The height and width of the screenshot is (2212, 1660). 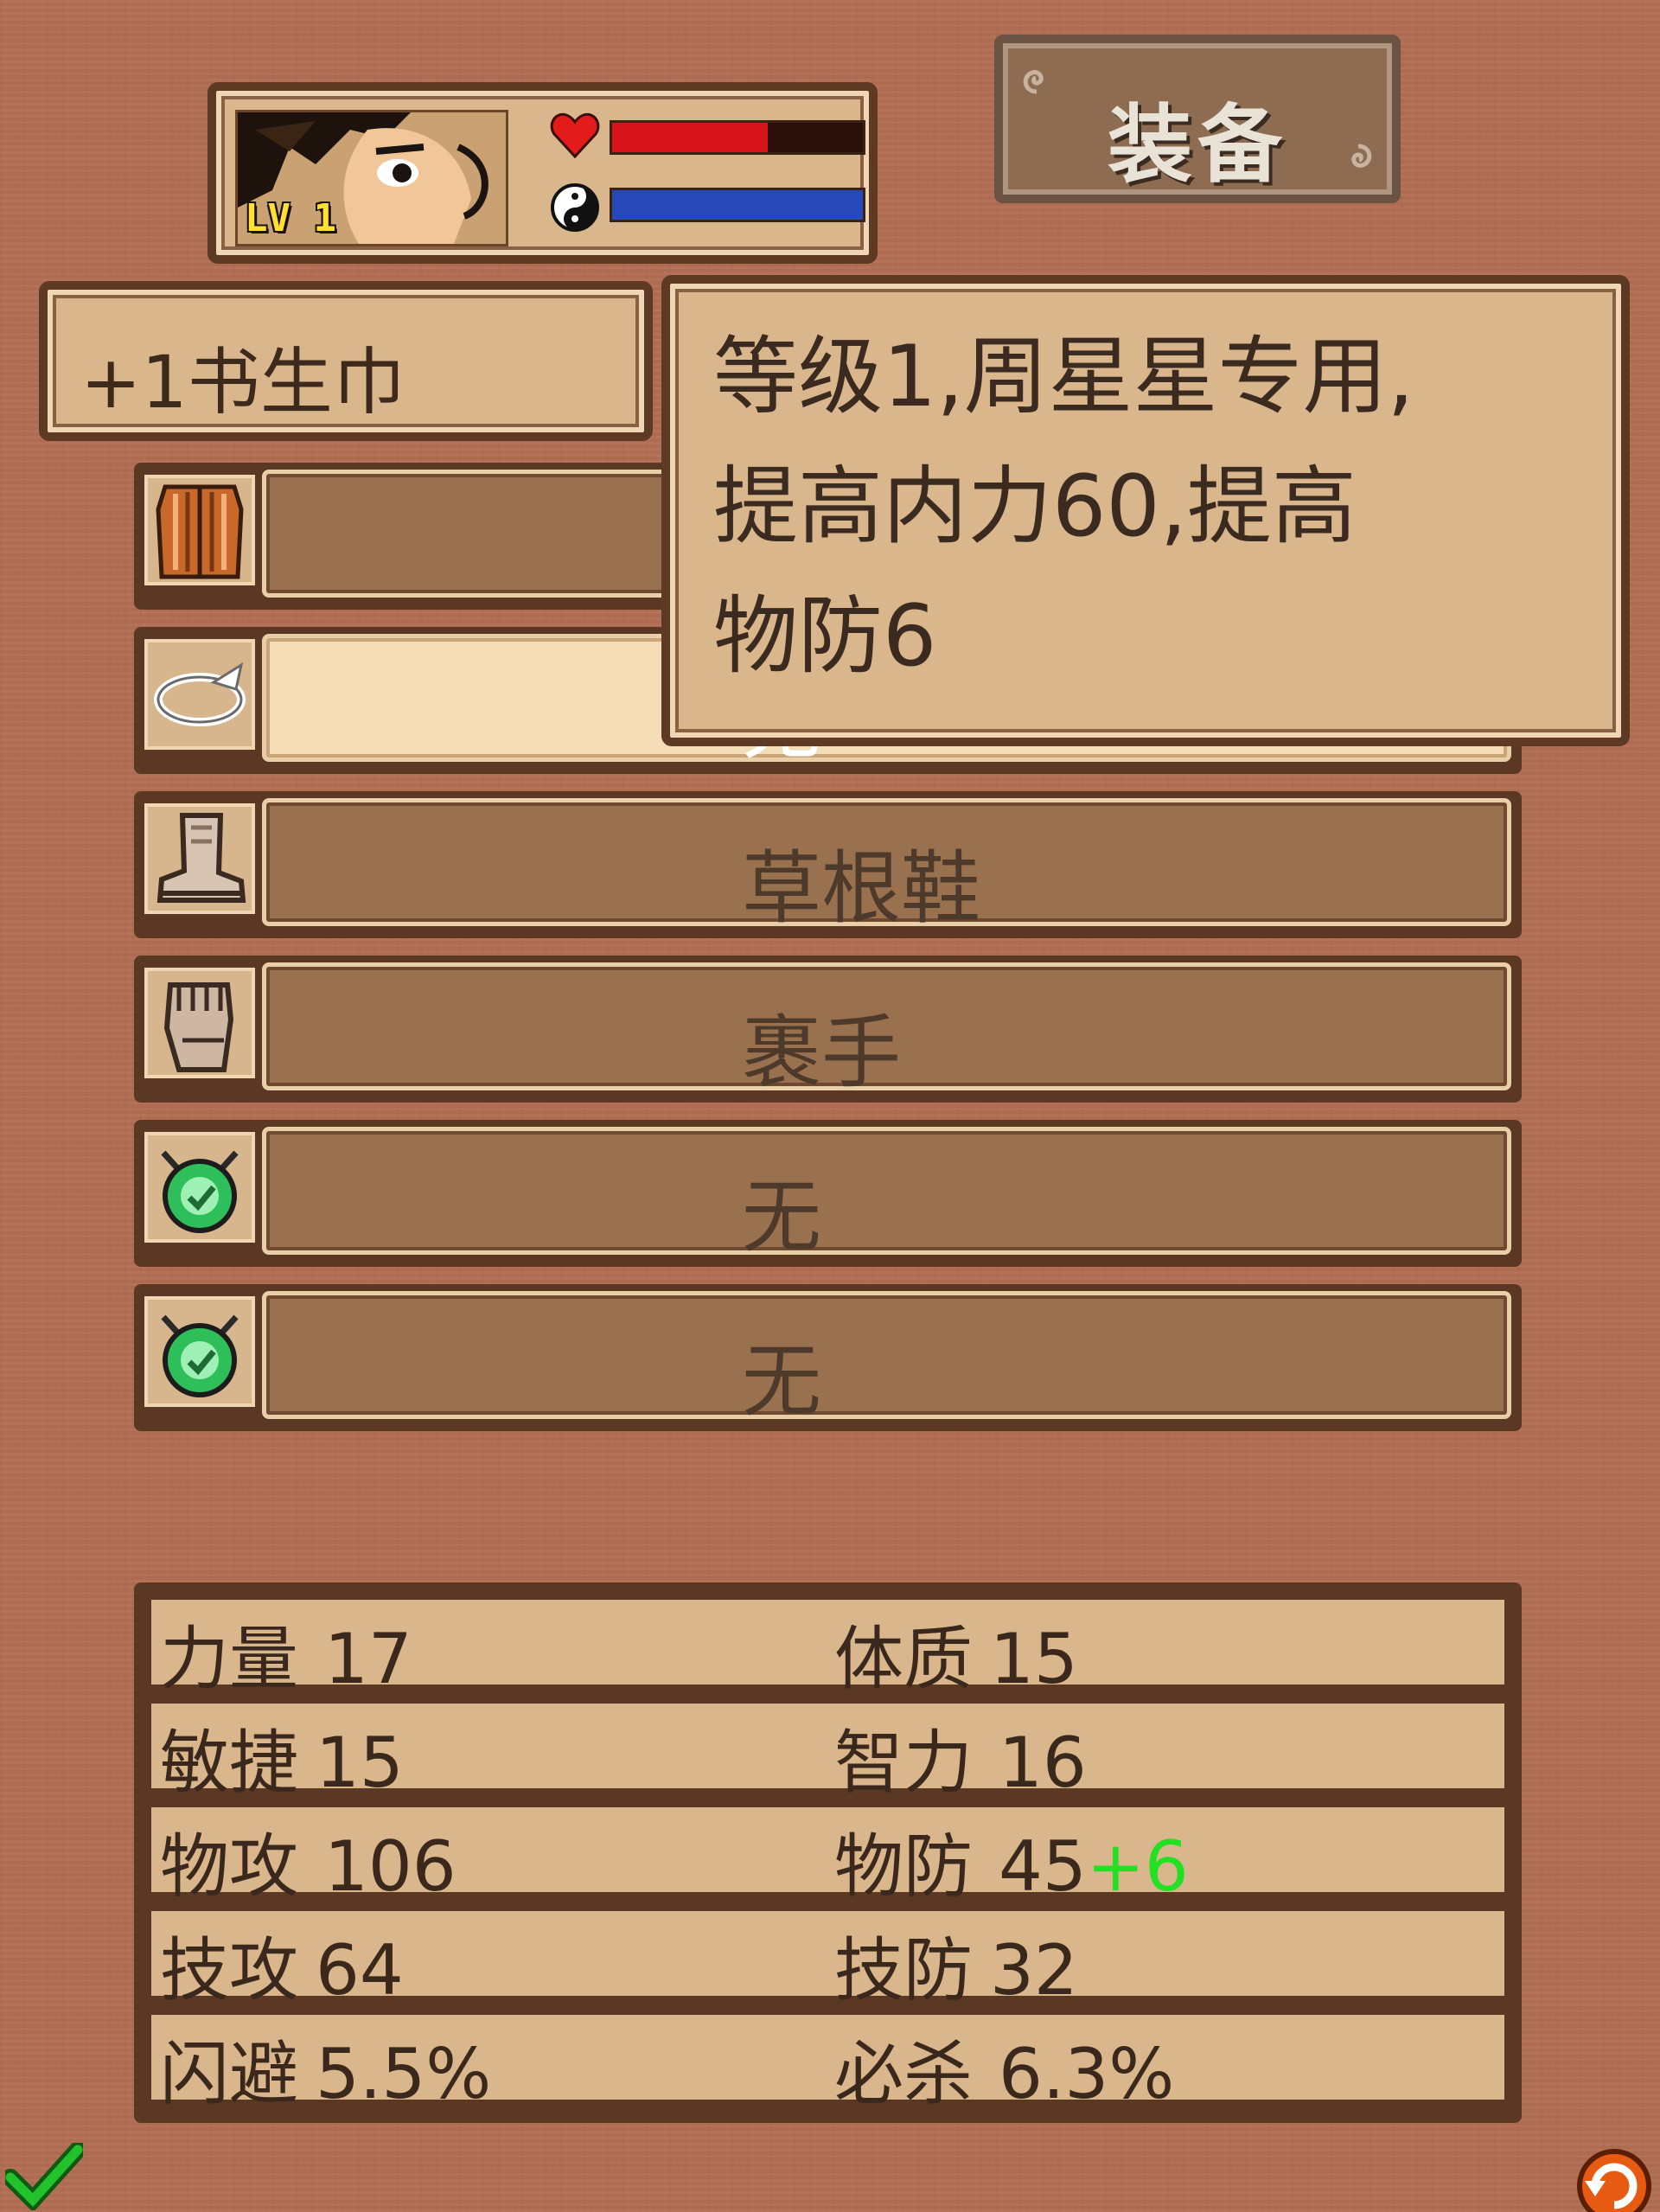 I want to click on attribute-row: 闪避 5.5% 必杀 6.3%, so click(x=827, y=2064).